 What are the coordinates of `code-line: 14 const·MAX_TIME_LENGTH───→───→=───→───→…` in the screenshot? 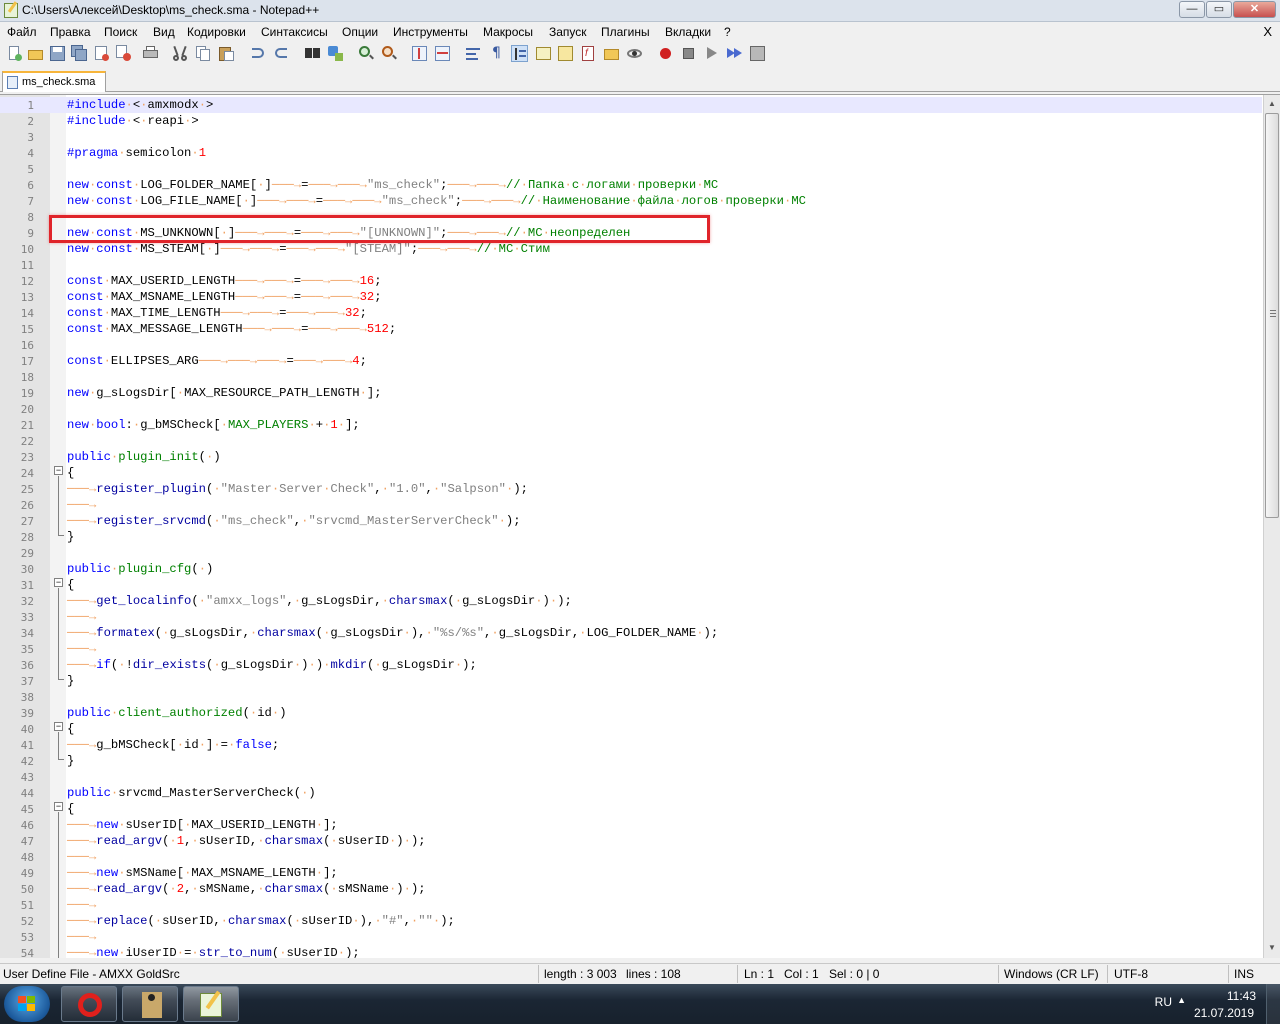 It's located at (631, 313).